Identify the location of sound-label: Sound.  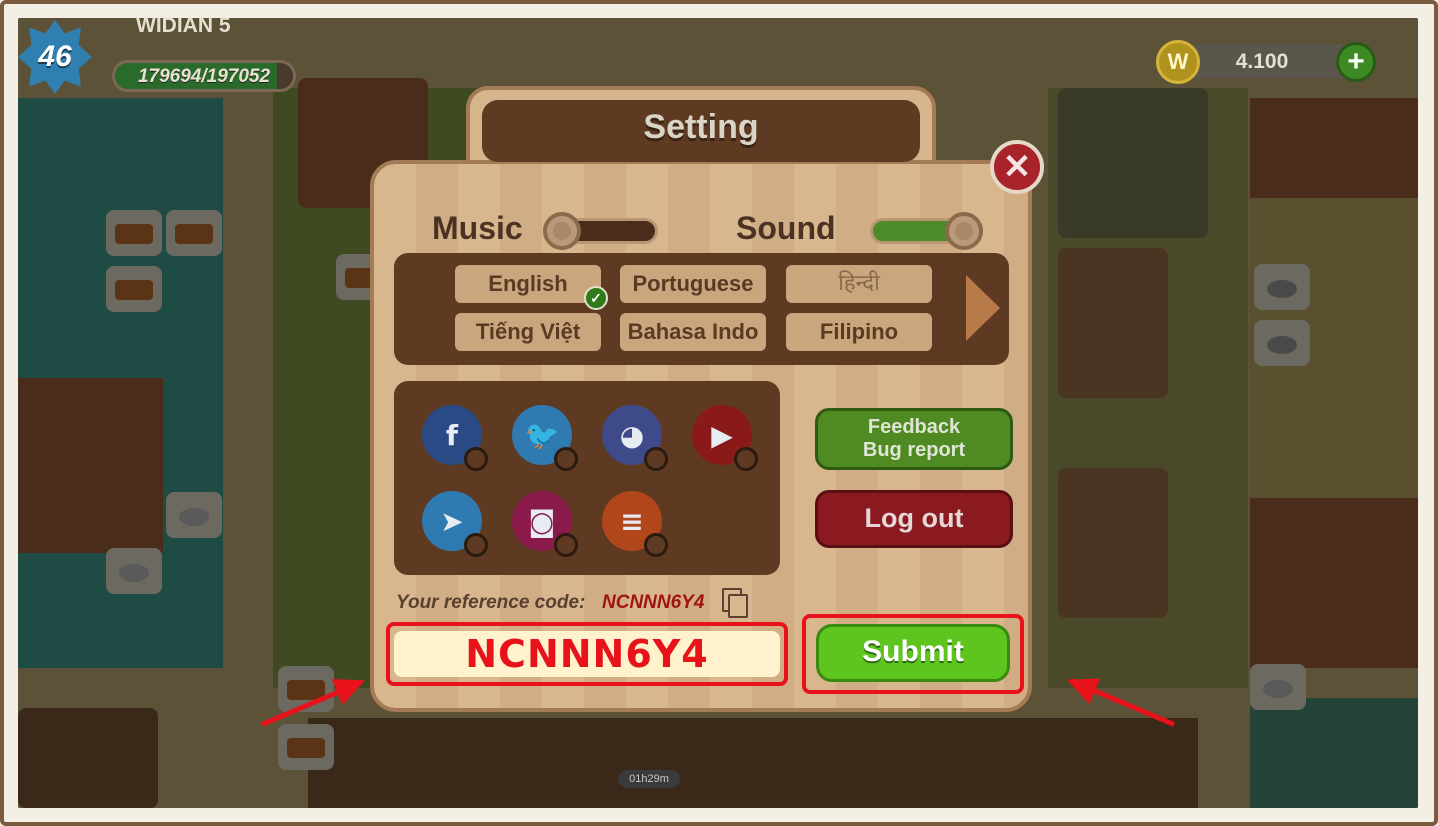
(786, 228).